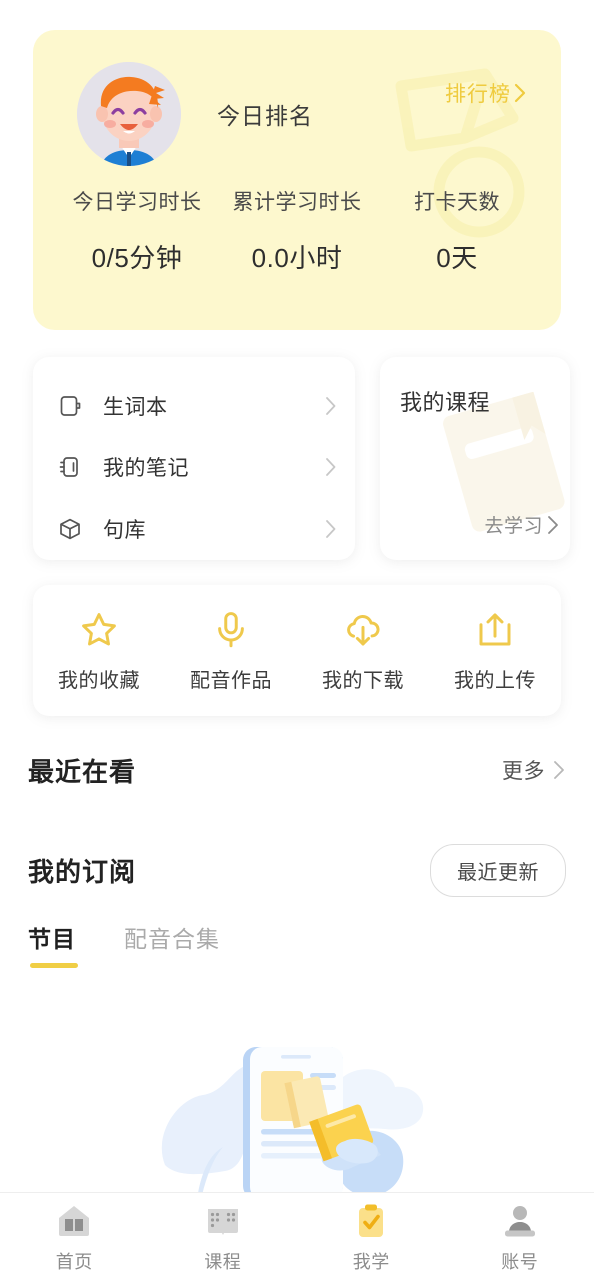 The height and width of the screenshot is (1280, 594). I want to click on nav-label: 账号, so click(520, 1261).